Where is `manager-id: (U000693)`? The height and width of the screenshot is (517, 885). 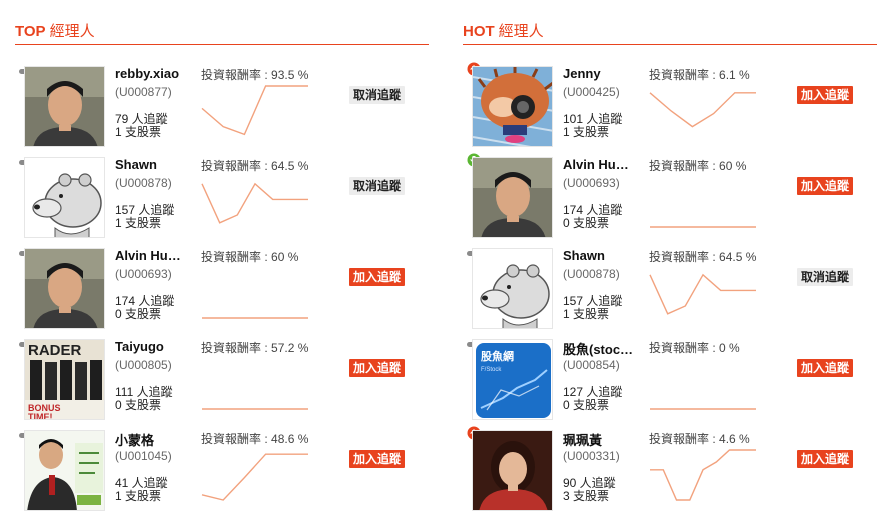 manager-id: (U000693) is located at coordinates (591, 183).